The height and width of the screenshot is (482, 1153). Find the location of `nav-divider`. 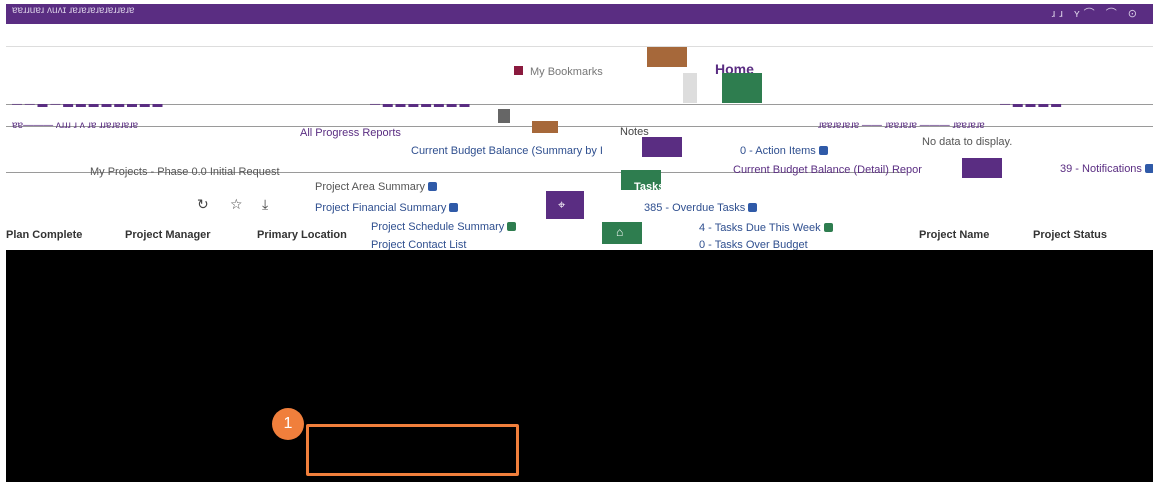

nav-divider is located at coordinates (579, 46).